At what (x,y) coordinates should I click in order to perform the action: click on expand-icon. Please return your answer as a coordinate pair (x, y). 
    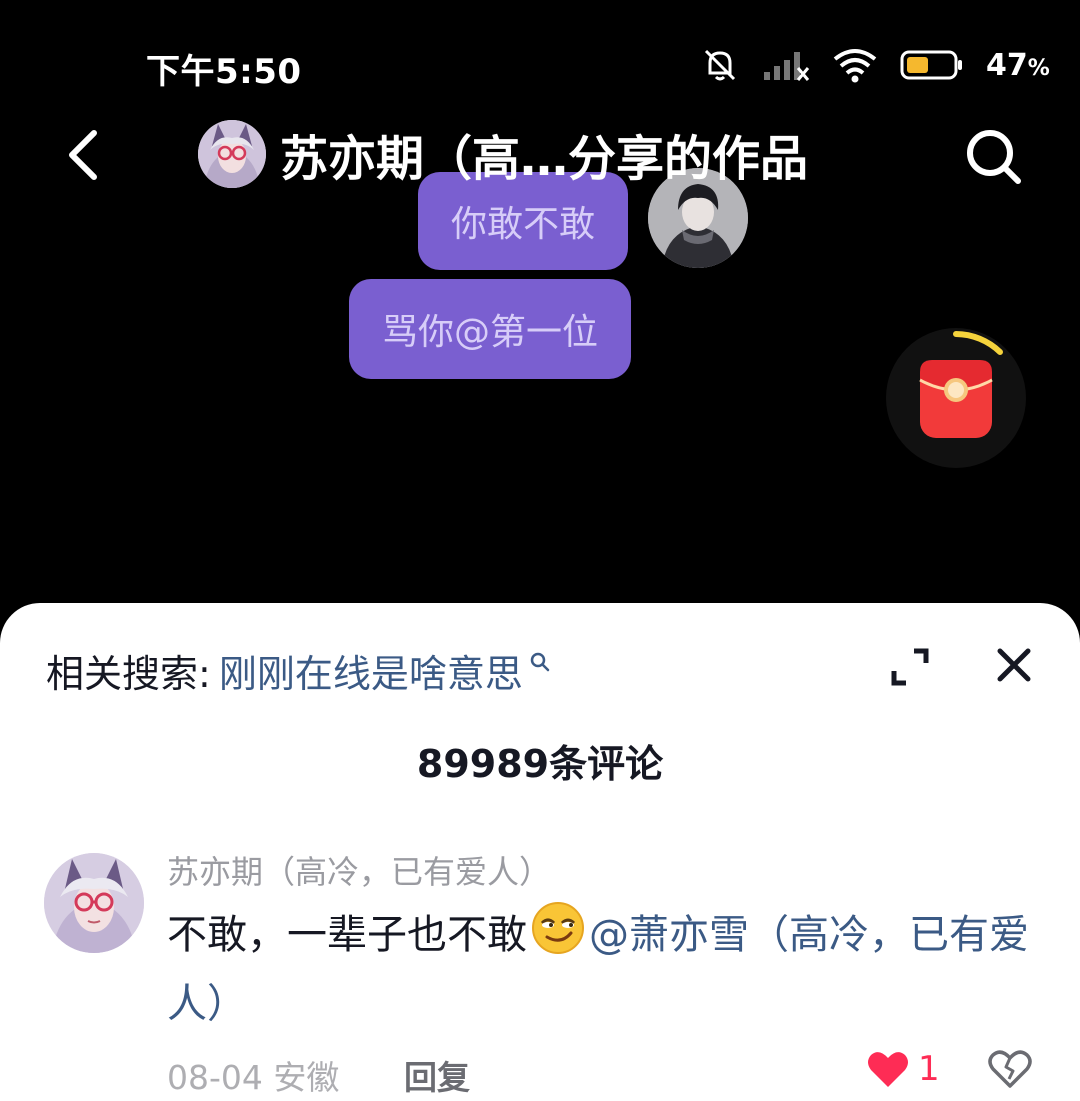
    Looking at the image, I should click on (910, 667).